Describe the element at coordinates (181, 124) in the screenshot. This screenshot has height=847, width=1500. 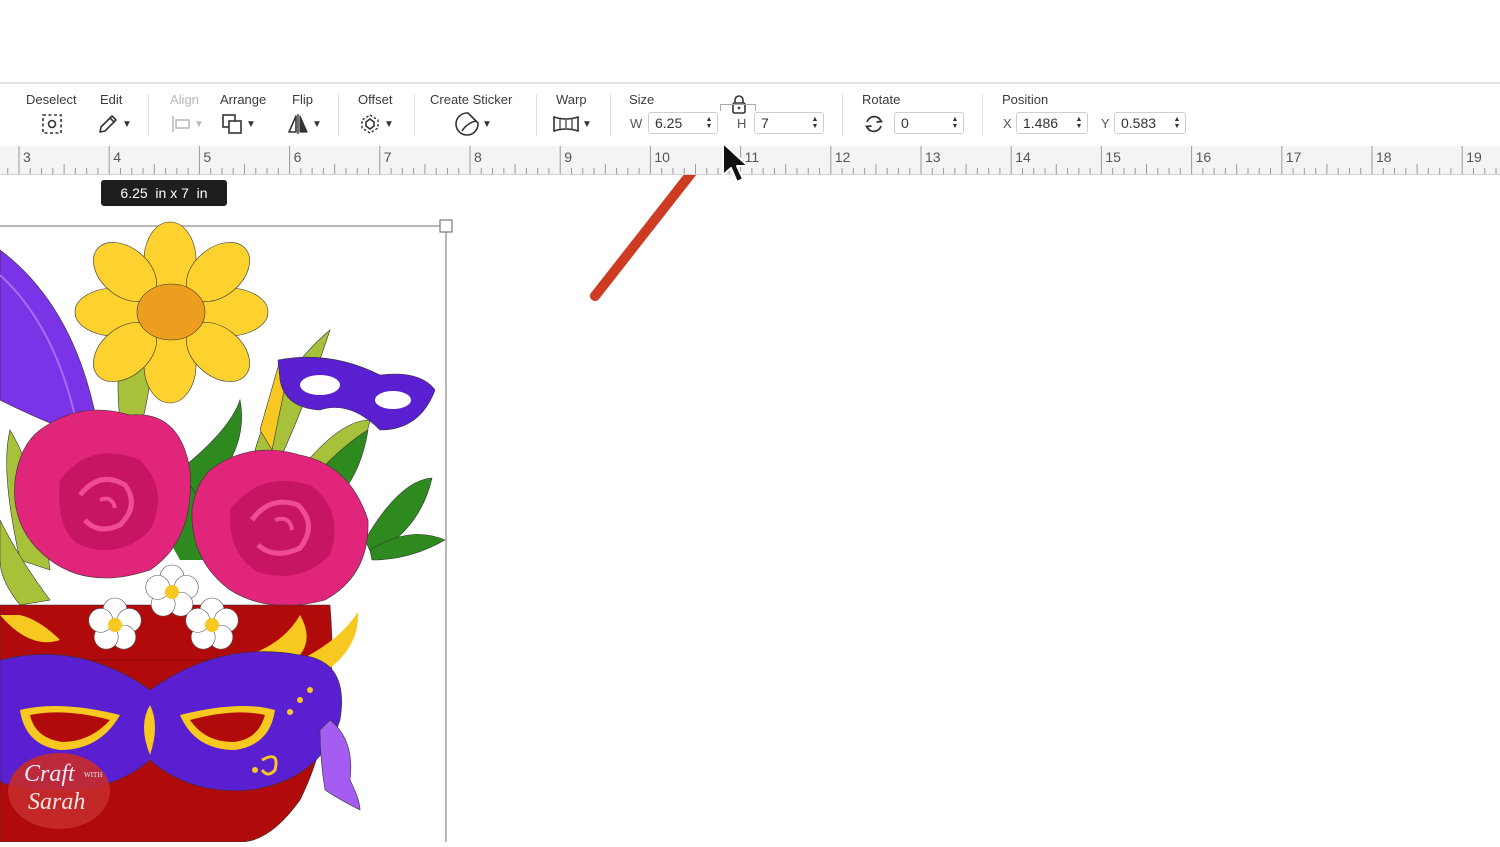
I see `align-icon` at that location.